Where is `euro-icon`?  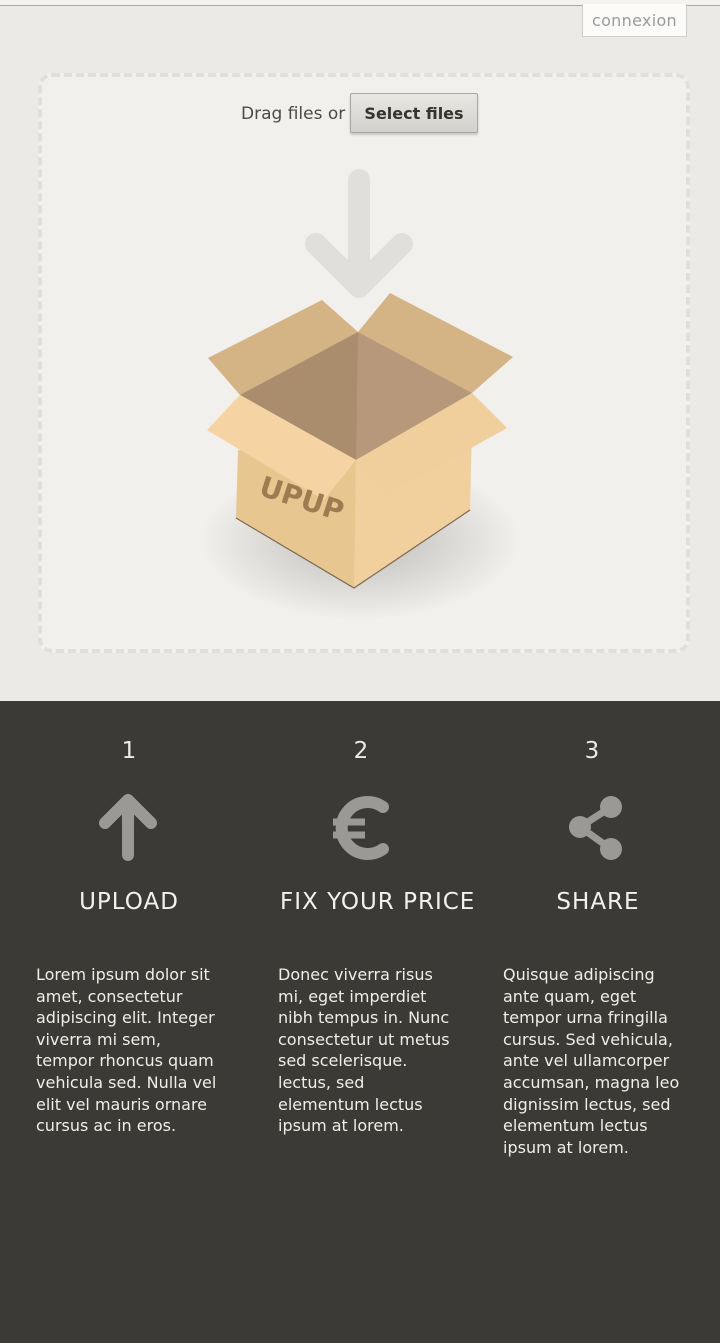 euro-icon is located at coordinates (361, 828).